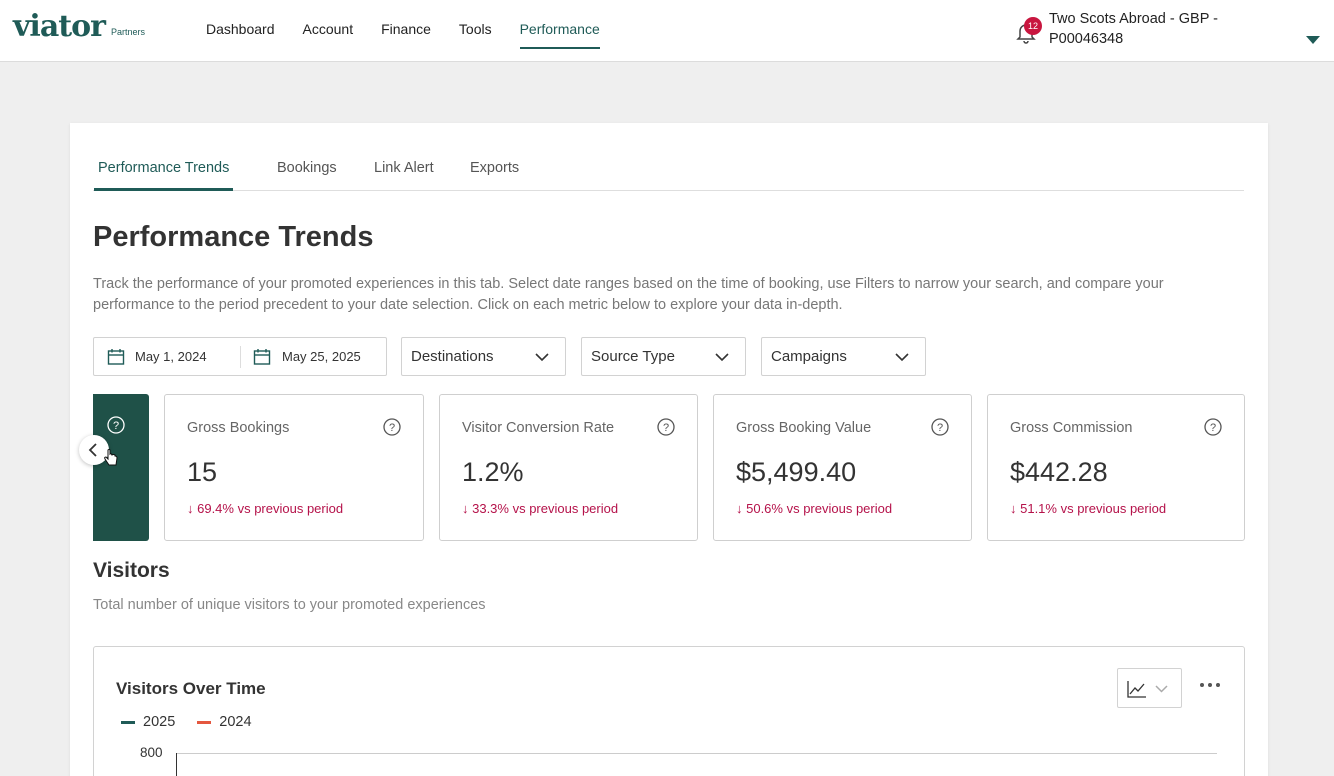 The height and width of the screenshot is (776, 1334). I want to click on legend-item-2024: 2024, so click(224, 722).